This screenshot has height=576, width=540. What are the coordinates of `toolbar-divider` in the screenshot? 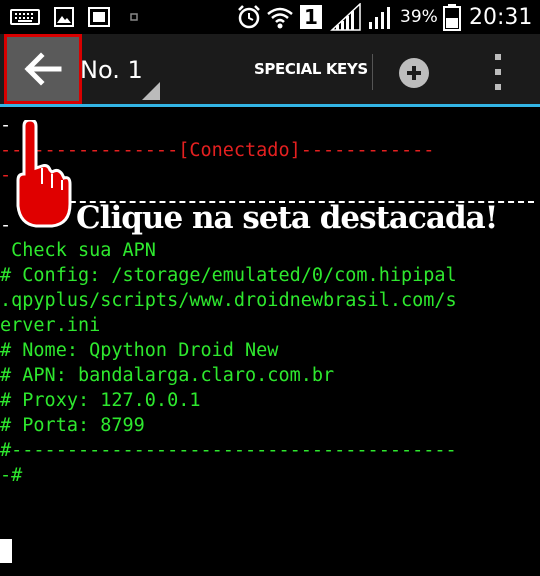 It's located at (372, 72).